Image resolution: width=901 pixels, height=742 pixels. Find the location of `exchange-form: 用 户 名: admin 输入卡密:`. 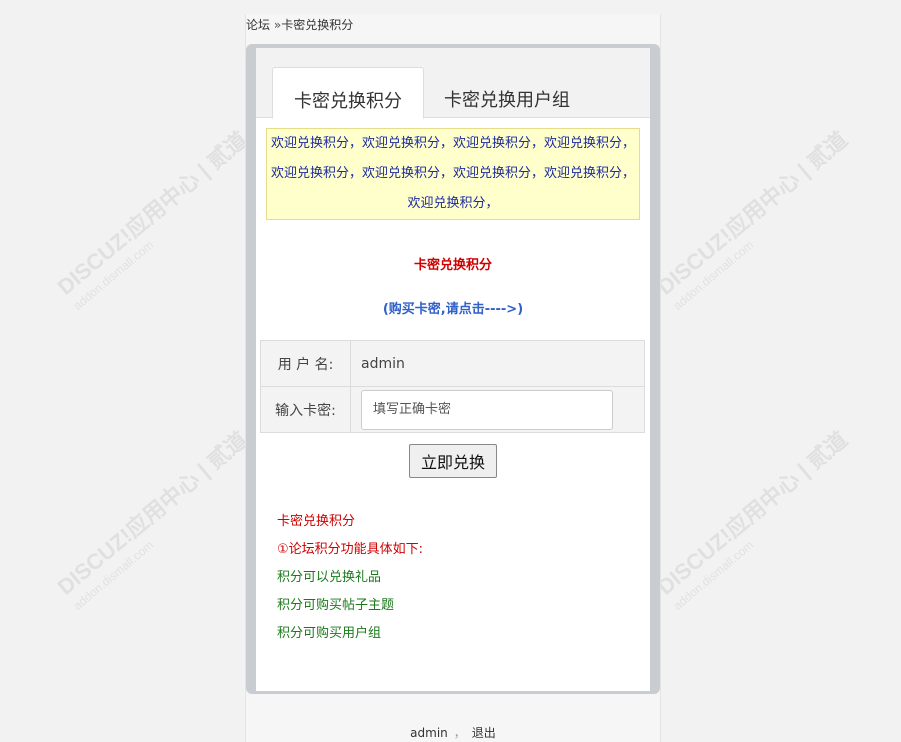

exchange-form: 用 户 名: admin 输入卡密: is located at coordinates (452, 386).